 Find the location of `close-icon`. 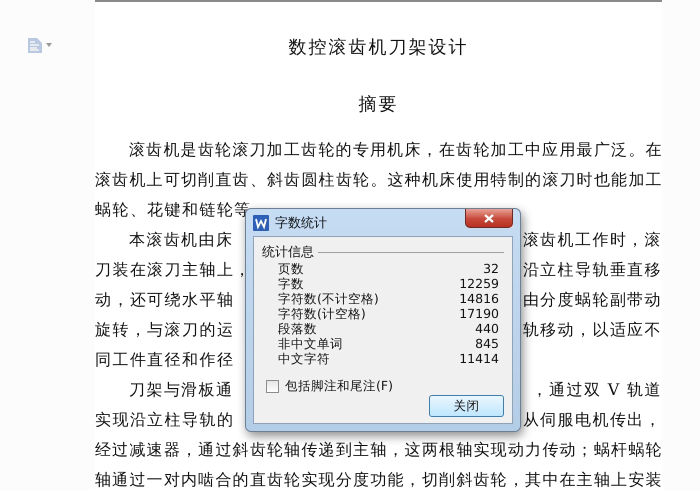

close-icon is located at coordinates (489, 218).